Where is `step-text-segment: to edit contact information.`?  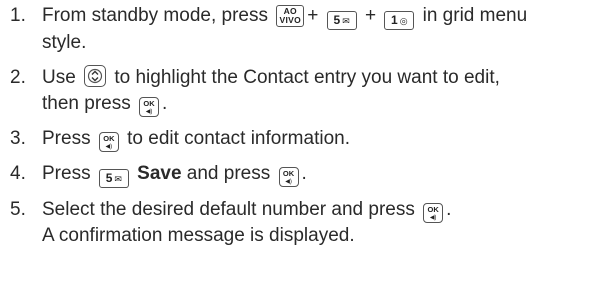 step-text-segment: to edit contact information. is located at coordinates (238, 138).